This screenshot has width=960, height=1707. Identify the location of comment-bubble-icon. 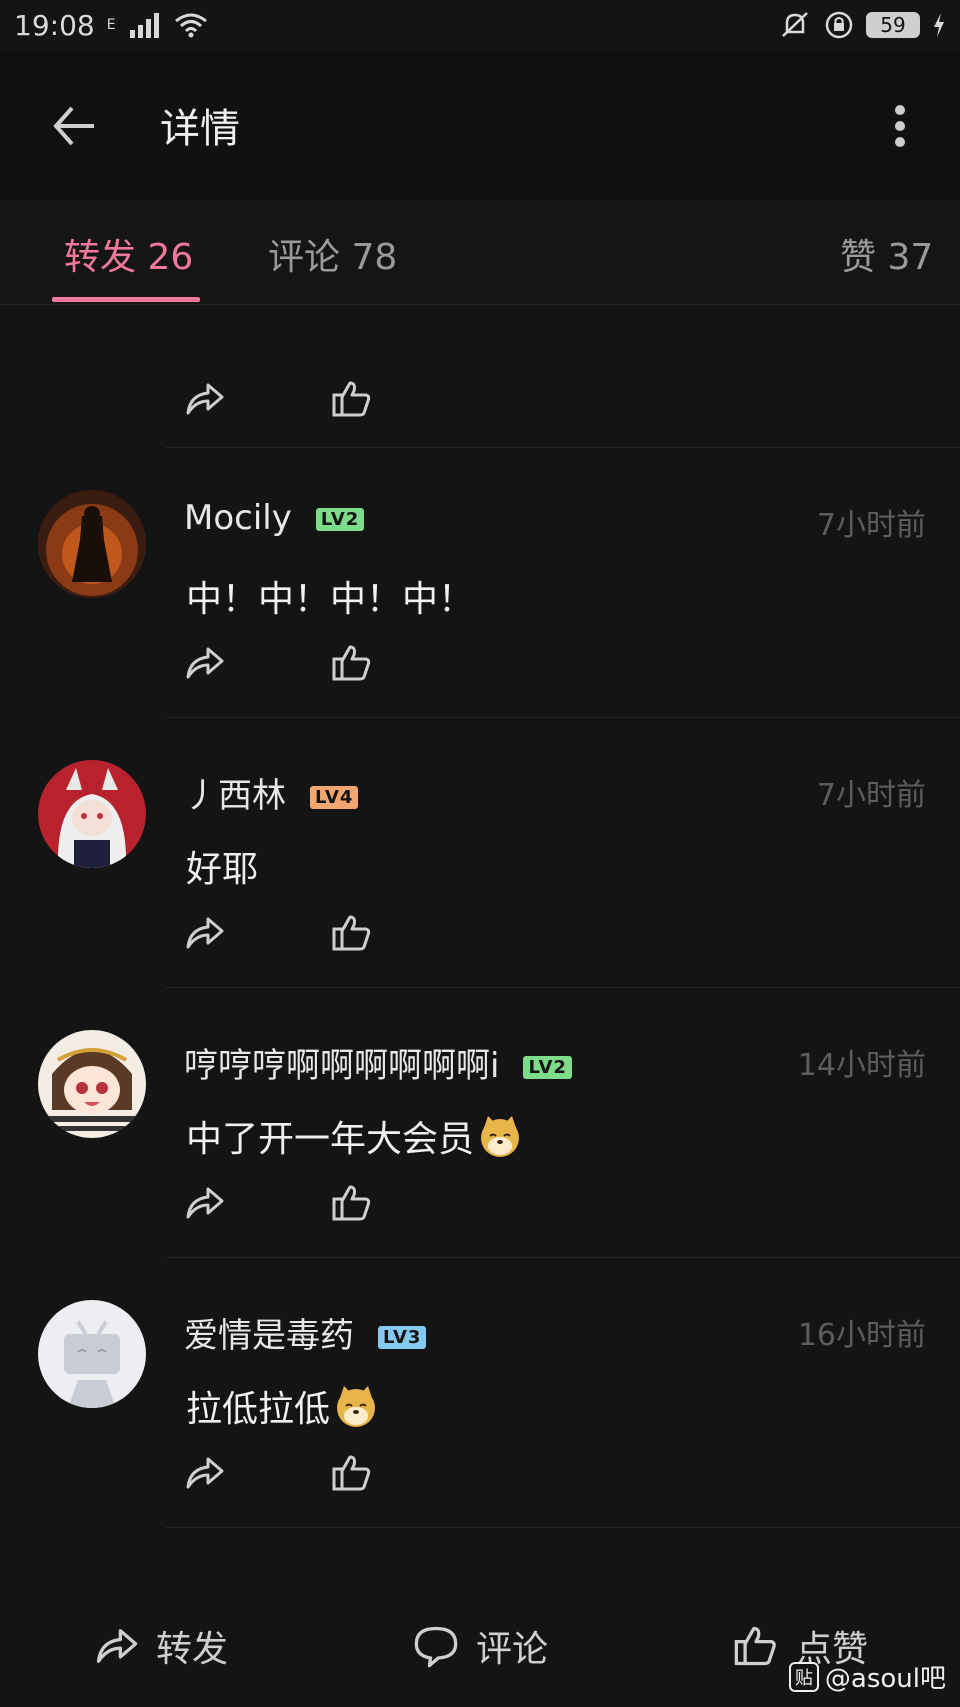
(436, 1647).